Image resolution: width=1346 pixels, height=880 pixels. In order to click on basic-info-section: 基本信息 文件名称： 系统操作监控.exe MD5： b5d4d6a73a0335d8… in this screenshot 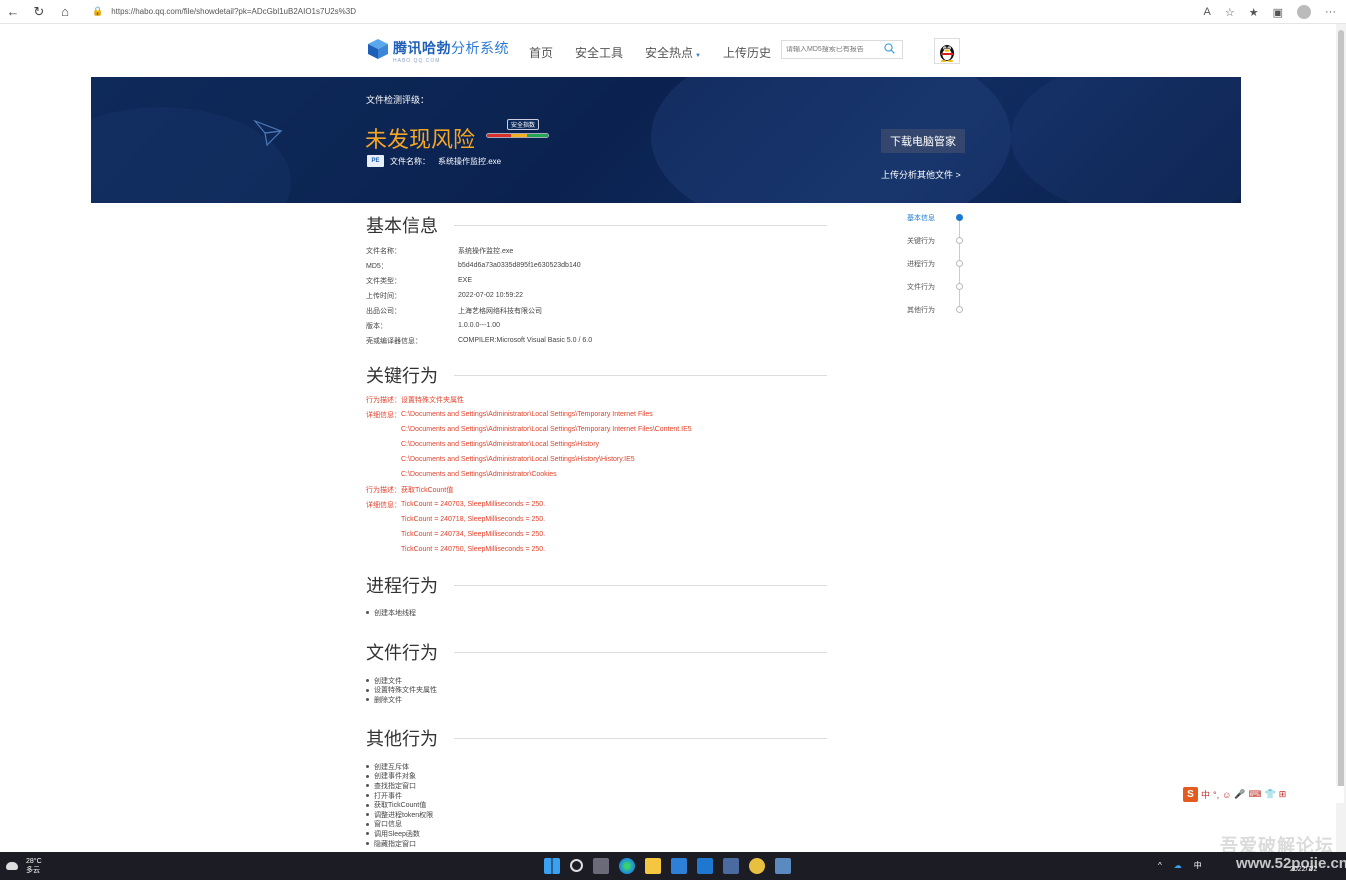, I will do `click(596, 280)`.